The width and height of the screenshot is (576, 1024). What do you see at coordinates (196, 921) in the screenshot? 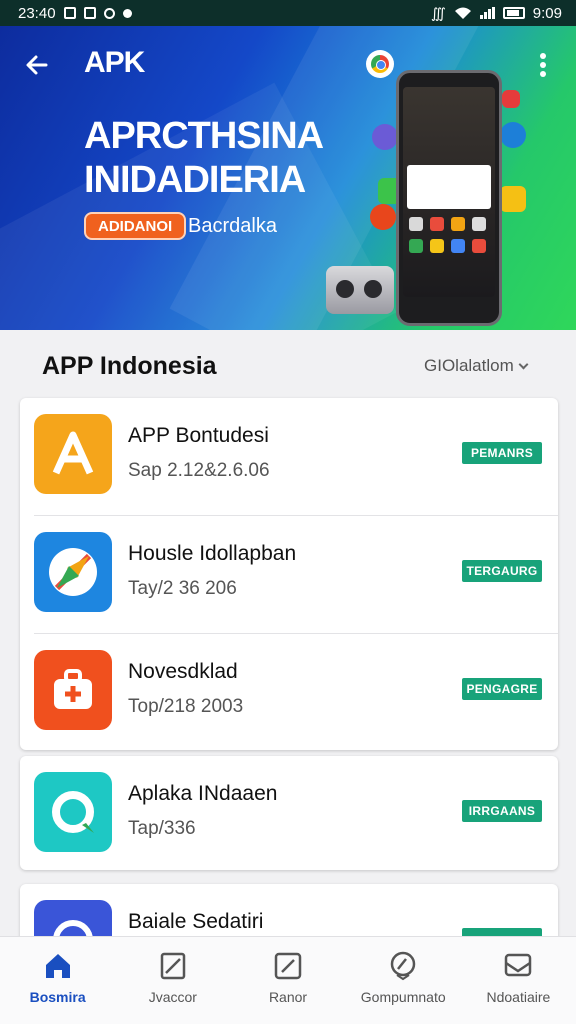
I see `app-name: Baiale Sedatiri` at bounding box center [196, 921].